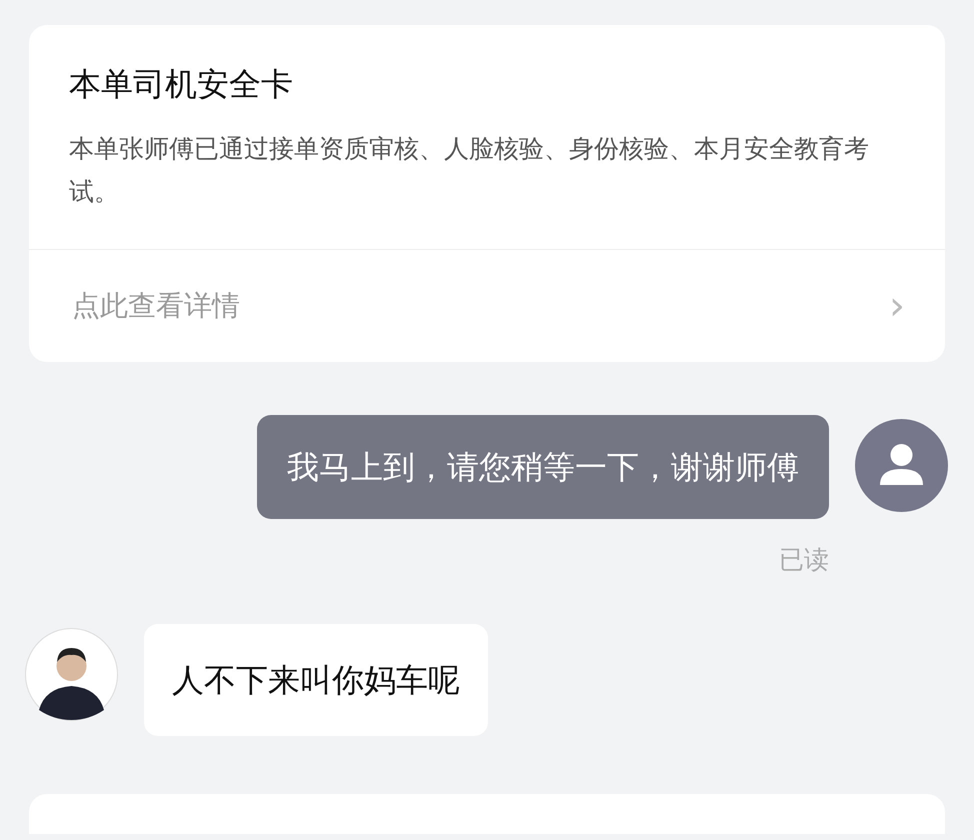  What do you see at coordinates (469, 170) in the screenshot?
I see `card-description: 本单张师傅已通过接单资质审核、人脸核验、身份核验、本月安全教育考试。` at bounding box center [469, 170].